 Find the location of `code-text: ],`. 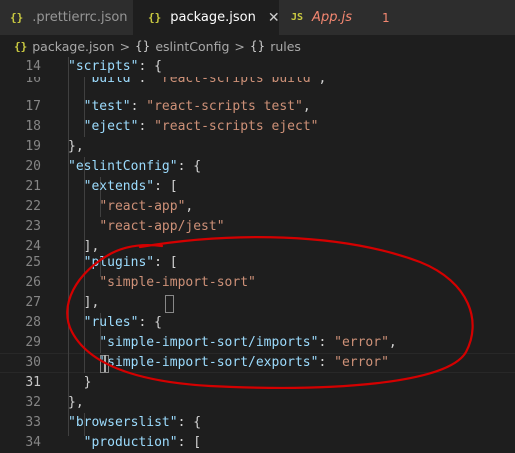

code-text: ], is located at coordinates (84, 302).